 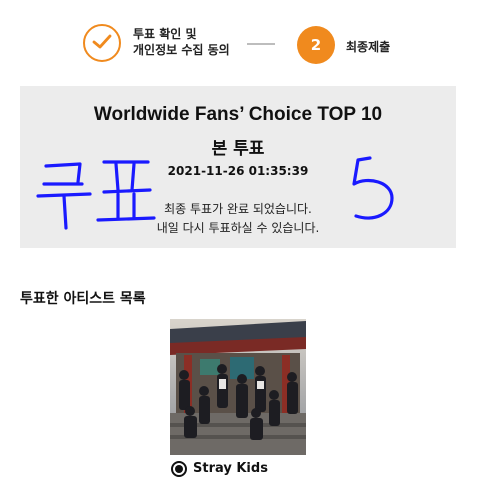 I want to click on voted-artists-title: 투표한 아티스트 목록, so click(x=83, y=299).